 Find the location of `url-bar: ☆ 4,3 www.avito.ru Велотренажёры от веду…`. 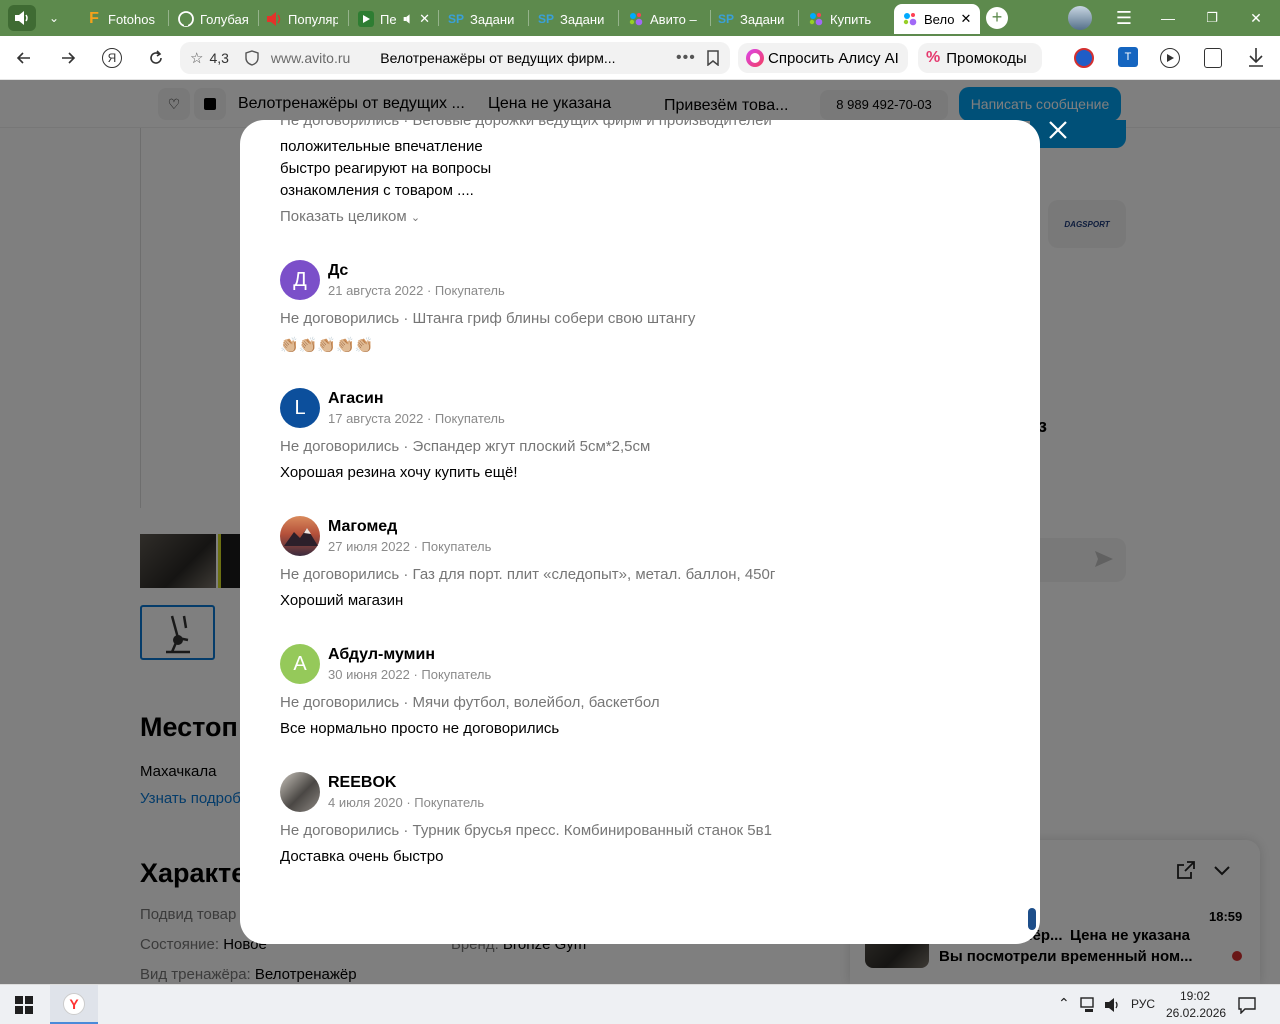

url-bar: ☆ 4,3 www.avito.ru Велотренажёры от веду… is located at coordinates (455, 58).